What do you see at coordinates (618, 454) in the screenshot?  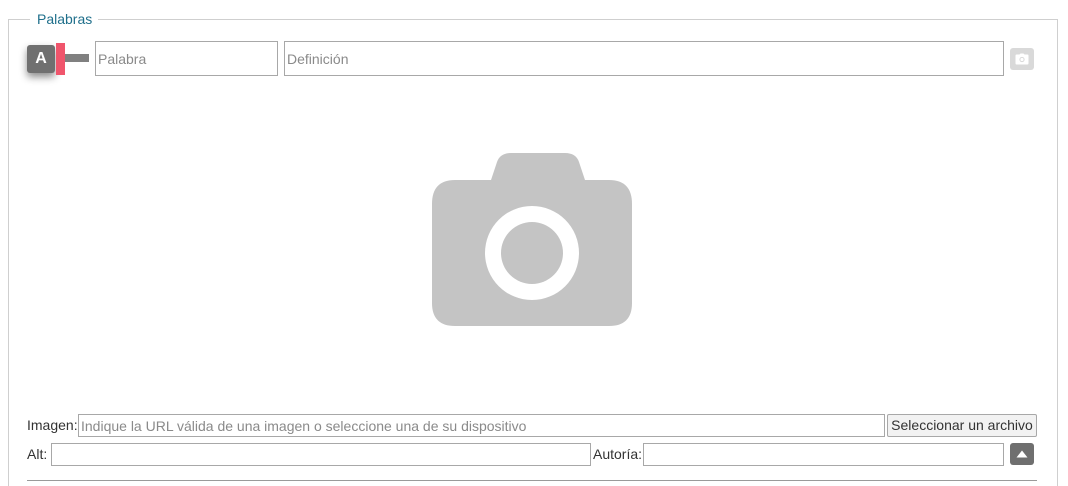 I see `author-label: Autoría:` at bounding box center [618, 454].